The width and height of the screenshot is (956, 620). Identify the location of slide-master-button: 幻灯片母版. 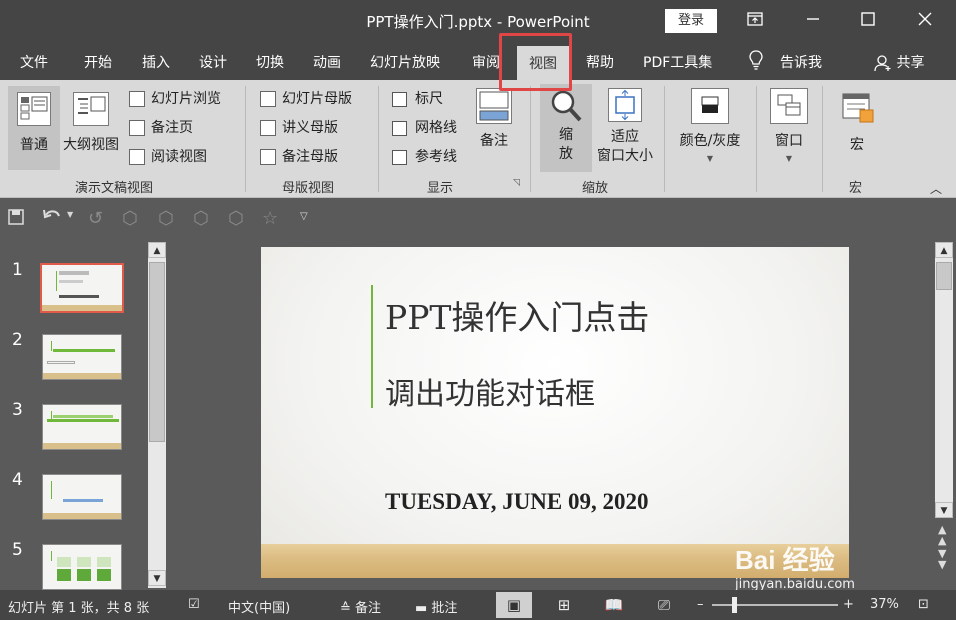
(306, 99).